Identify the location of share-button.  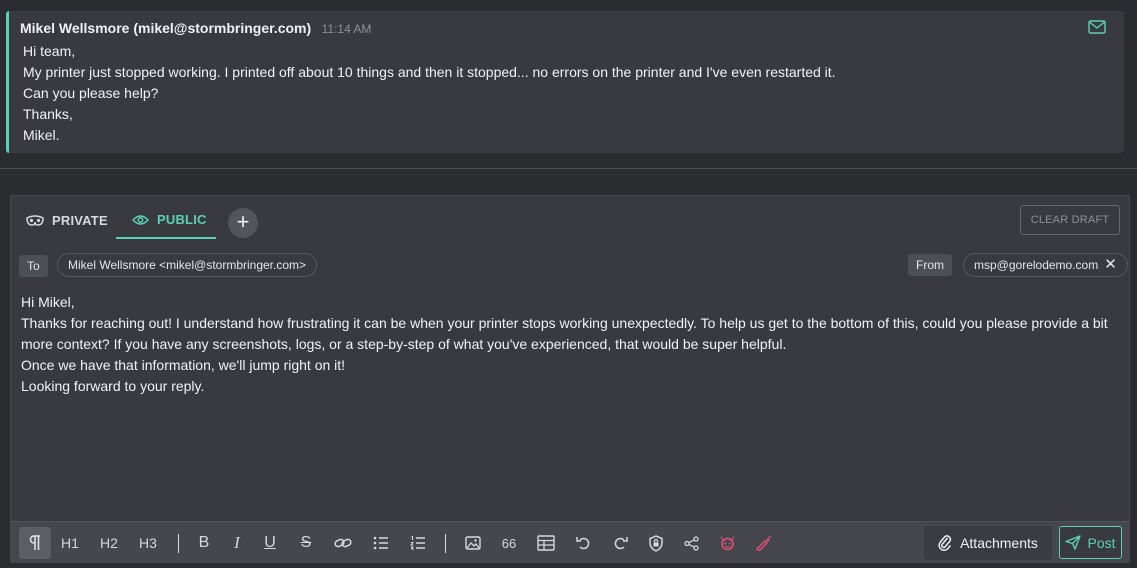
(691, 543).